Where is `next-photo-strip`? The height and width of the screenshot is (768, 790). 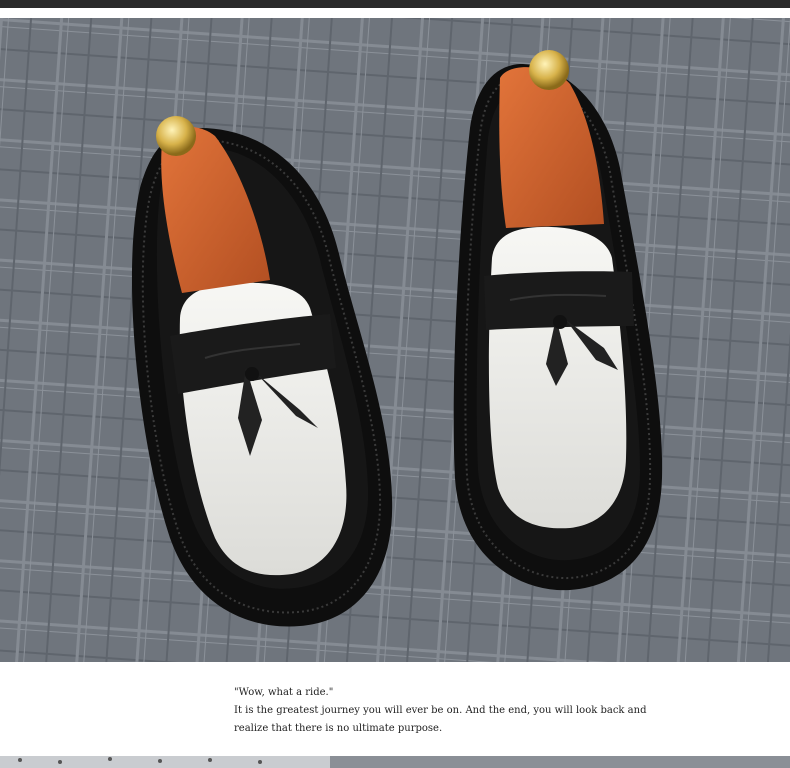 next-photo-strip is located at coordinates (395, 762).